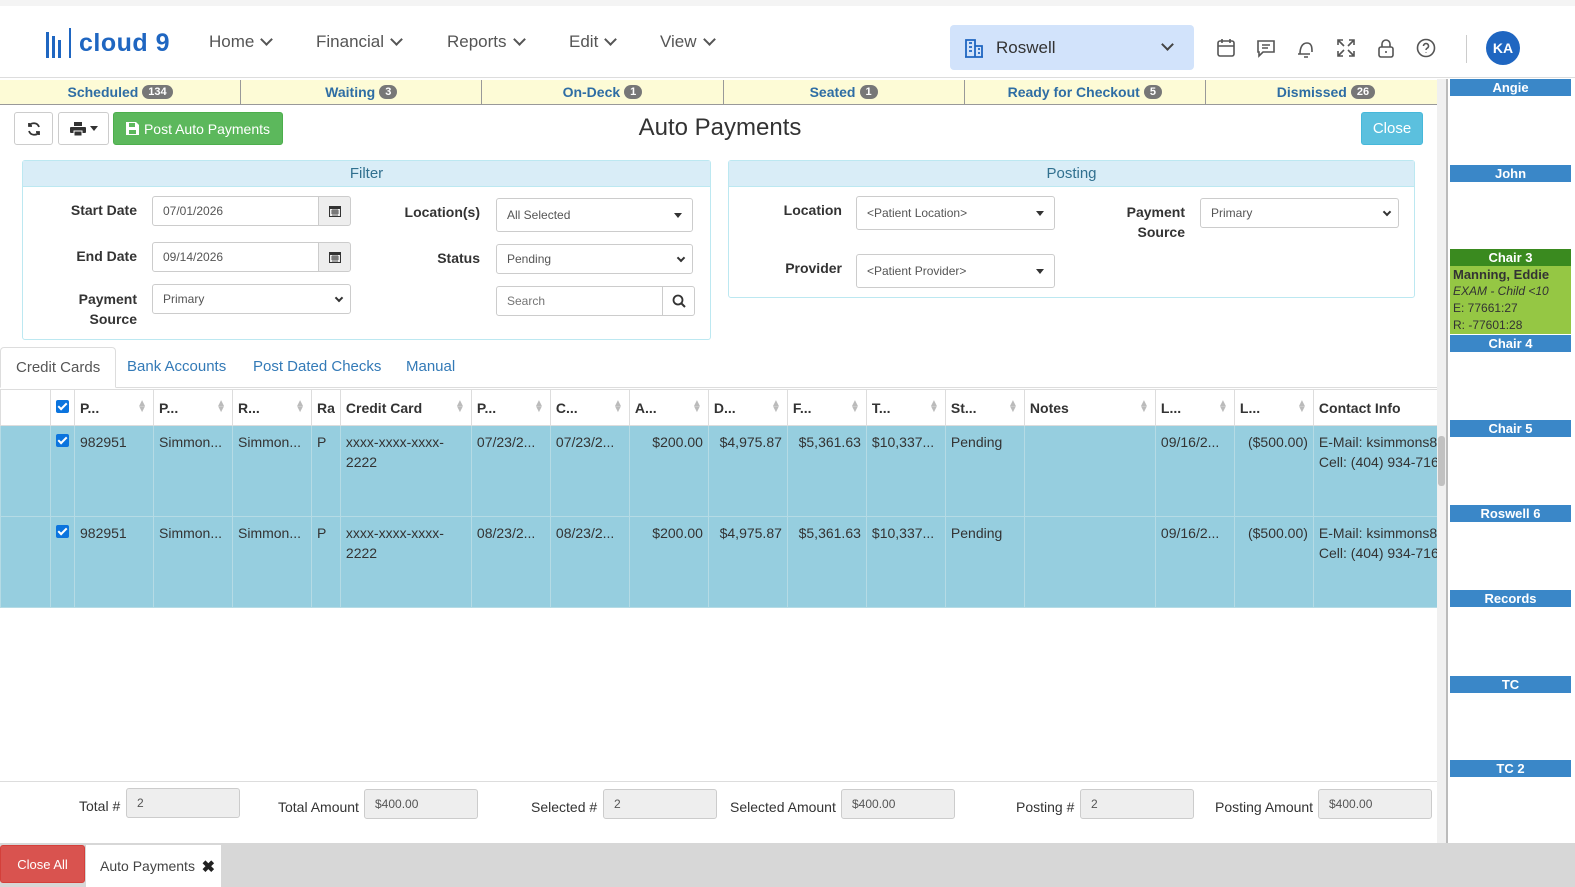 The image size is (1575, 887). I want to click on search-input, so click(579, 301).